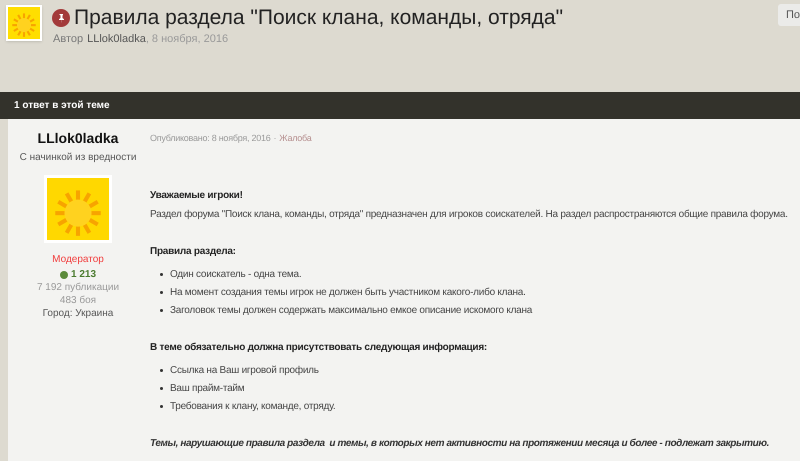 This screenshot has height=461, width=800. I want to click on list-item: Ссылка на Ваш игровой профиль, so click(244, 371).